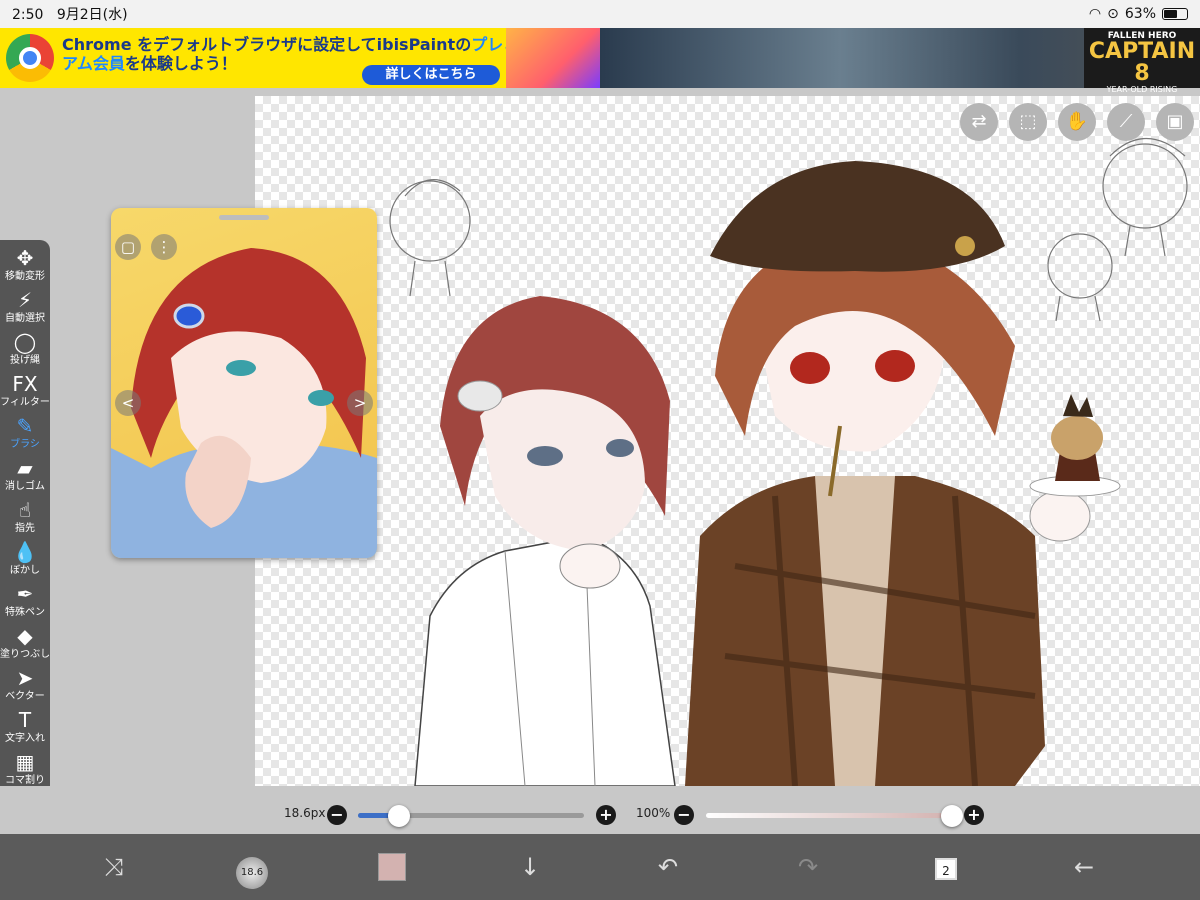  I want to click on back-icon: ←, so click(1084, 867).